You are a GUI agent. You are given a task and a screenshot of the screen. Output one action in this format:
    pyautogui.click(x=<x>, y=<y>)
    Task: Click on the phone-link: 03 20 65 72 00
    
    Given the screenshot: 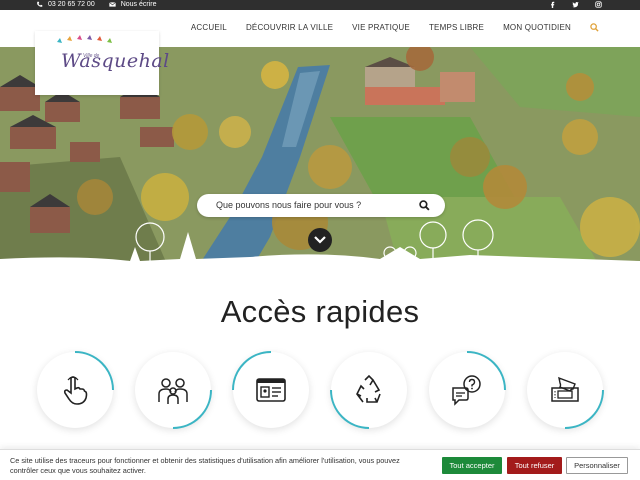 What is the action you would take?
    pyautogui.click(x=65, y=4)
    